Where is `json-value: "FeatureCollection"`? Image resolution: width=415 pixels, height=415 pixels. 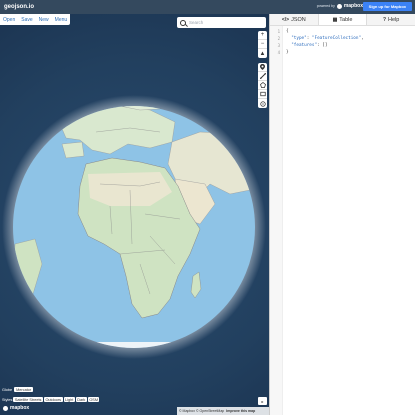 json-value: "FeatureCollection" is located at coordinates (336, 38).